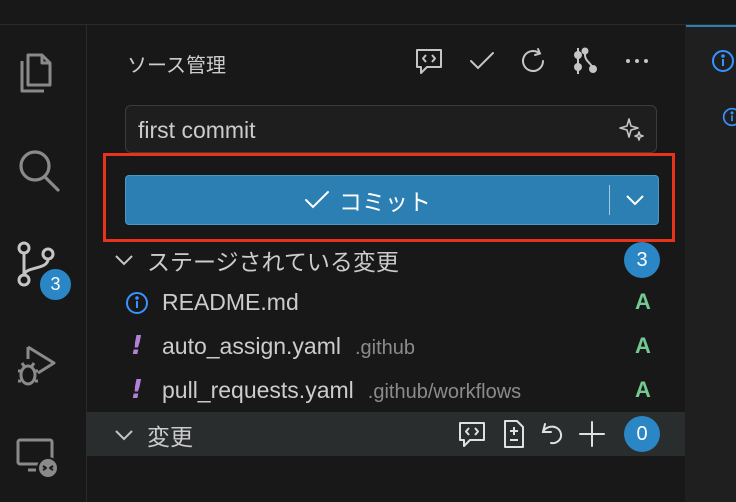  Describe the element at coordinates (38, 365) in the screenshot. I see `run-debug-icon` at that location.